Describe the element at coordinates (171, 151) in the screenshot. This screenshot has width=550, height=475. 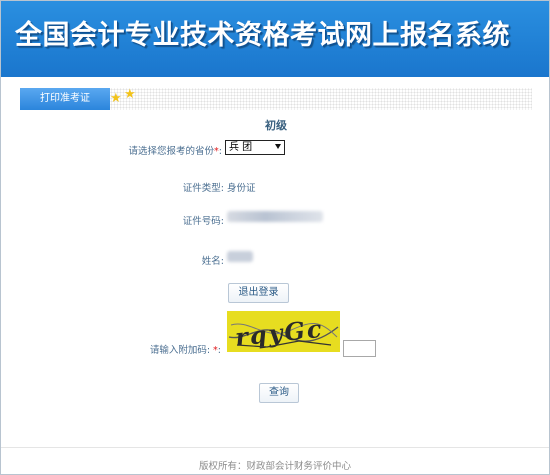
I see `province-label-text: 请选择您报考的省份` at that location.